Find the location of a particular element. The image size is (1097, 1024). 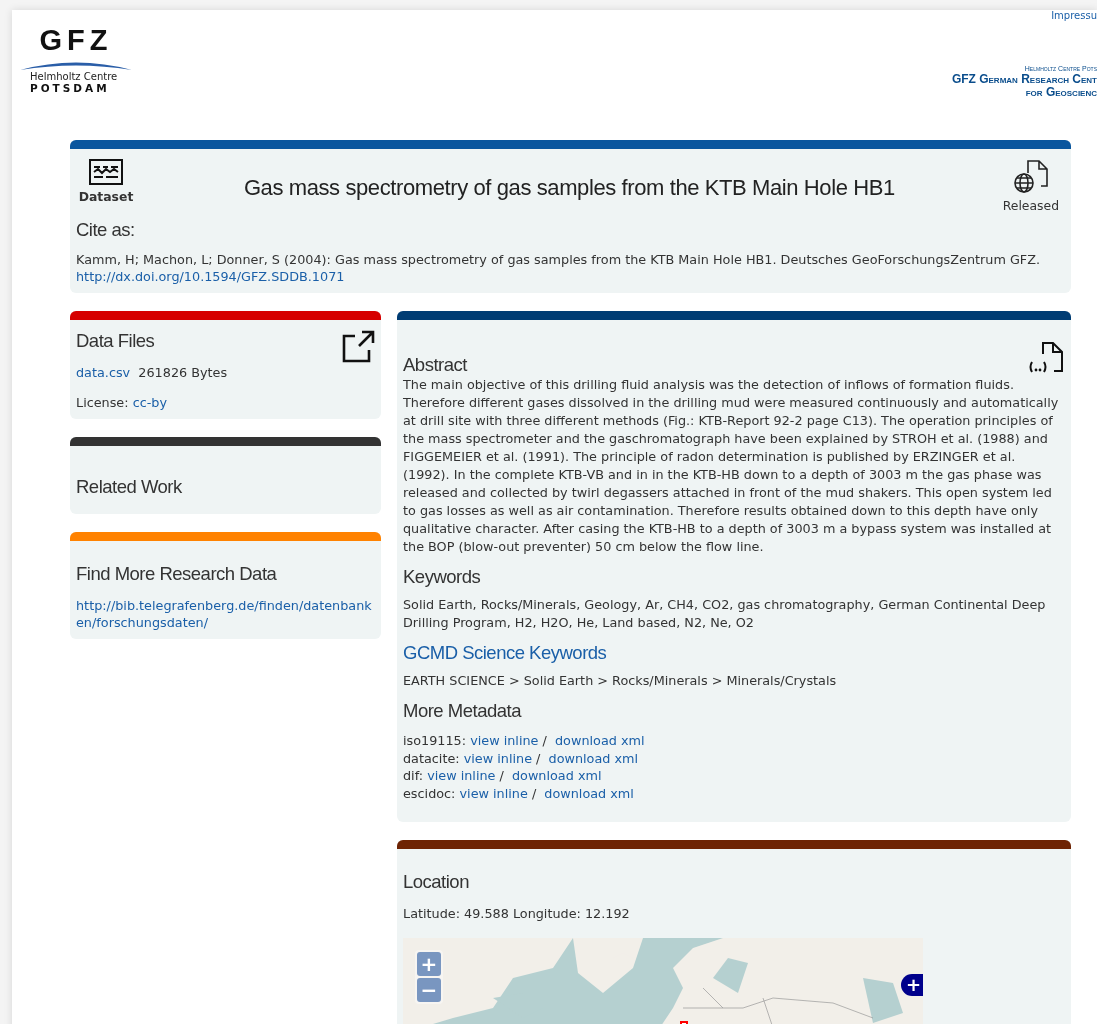

gfz-logo: GFZ Helmholtz Centre POTSDAM is located at coordinates (74, 75).